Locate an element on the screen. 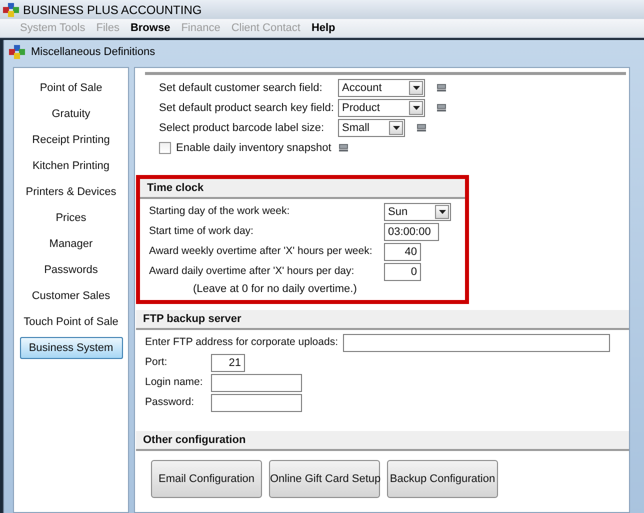 The height and width of the screenshot is (513, 644). sidebar-item: Touch Point of Sale is located at coordinates (71, 322).